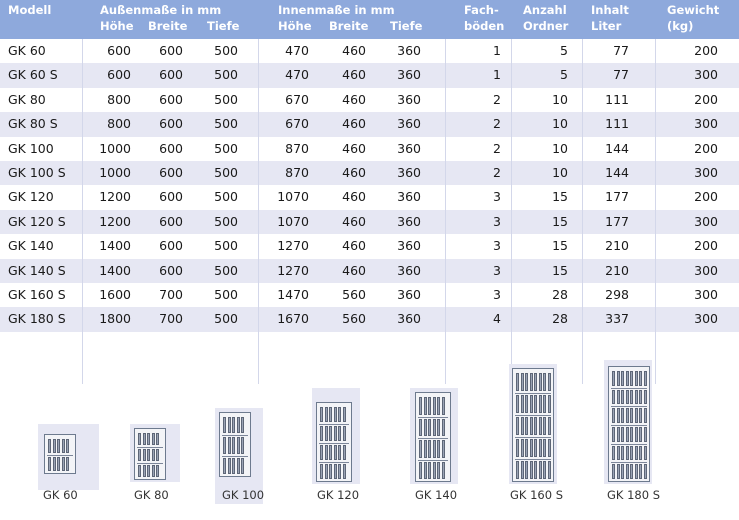 The width and height of the screenshot is (739, 520). What do you see at coordinates (693, 10) in the screenshot?
I see `header-gewicht: Gewicht` at bounding box center [693, 10].